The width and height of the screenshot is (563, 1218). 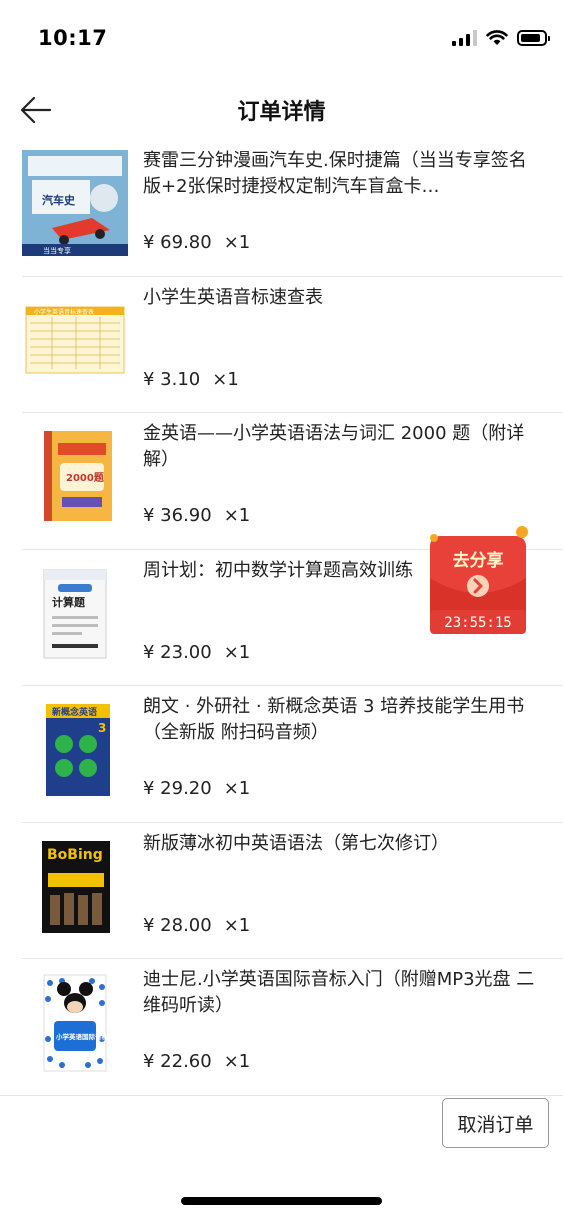 I want to click on thumb-text: BoBing, so click(x=75, y=855).